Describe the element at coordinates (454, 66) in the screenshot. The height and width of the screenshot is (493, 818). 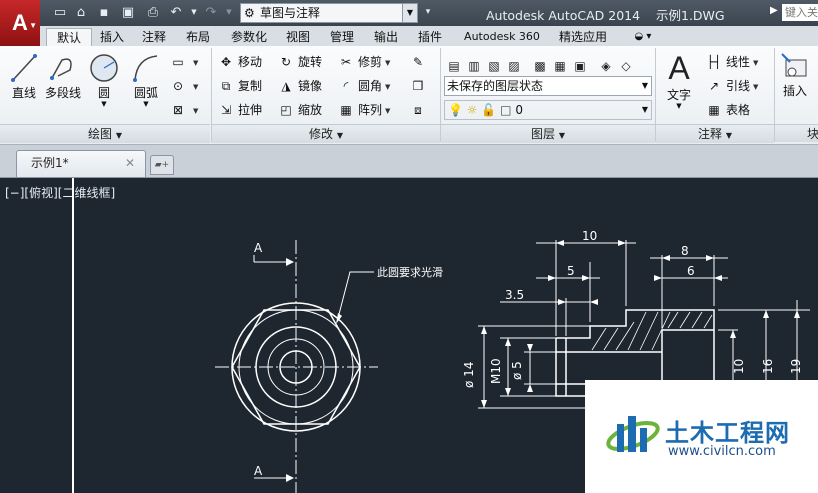
I see `layer-properties-icon: ▤` at that location.